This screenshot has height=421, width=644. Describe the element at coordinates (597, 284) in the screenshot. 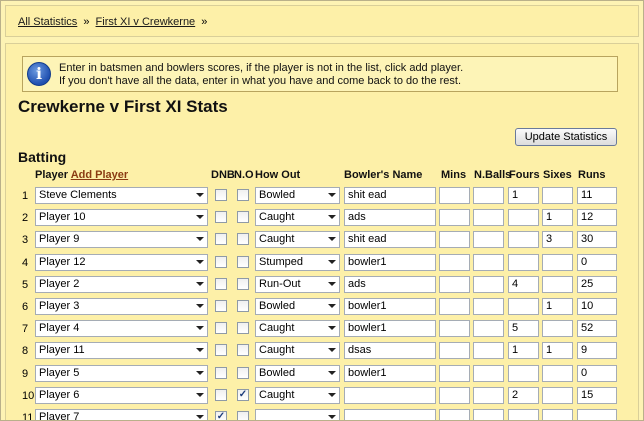

I see `runs-input: 25` at that location.